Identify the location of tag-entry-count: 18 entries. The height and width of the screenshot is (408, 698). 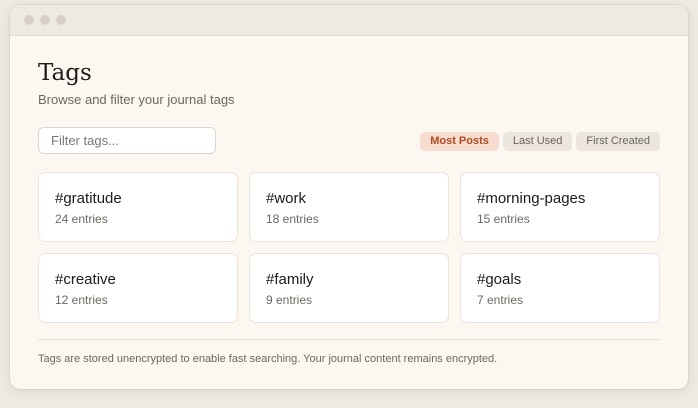
(292, 219).